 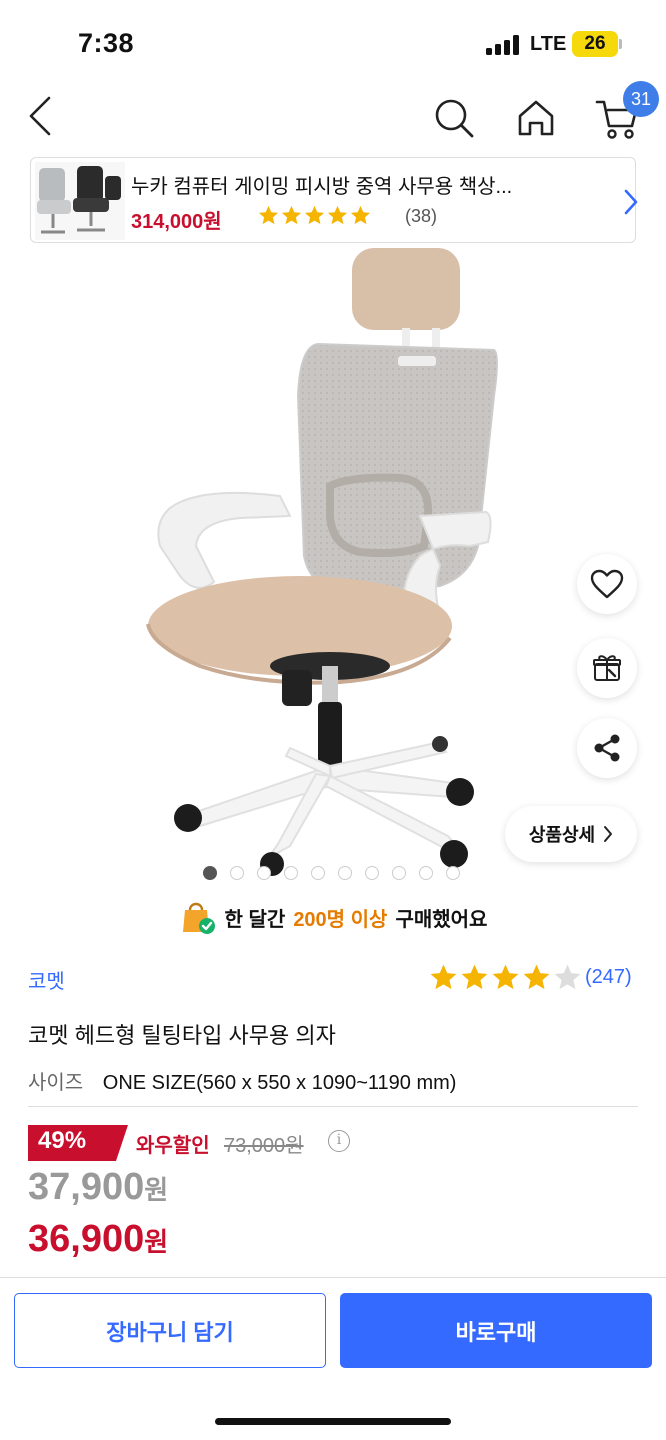 What do you see at coordinates (504, 45) in the screenshot?
I see `signal-icon` at bounding box center [504, 45].